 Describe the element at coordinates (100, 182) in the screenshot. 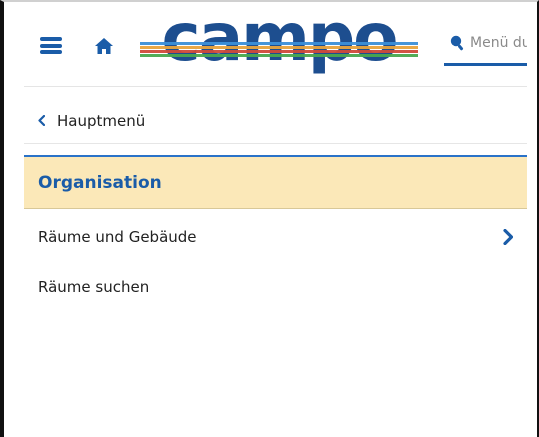

I see `section-title: Organisation` at that location.